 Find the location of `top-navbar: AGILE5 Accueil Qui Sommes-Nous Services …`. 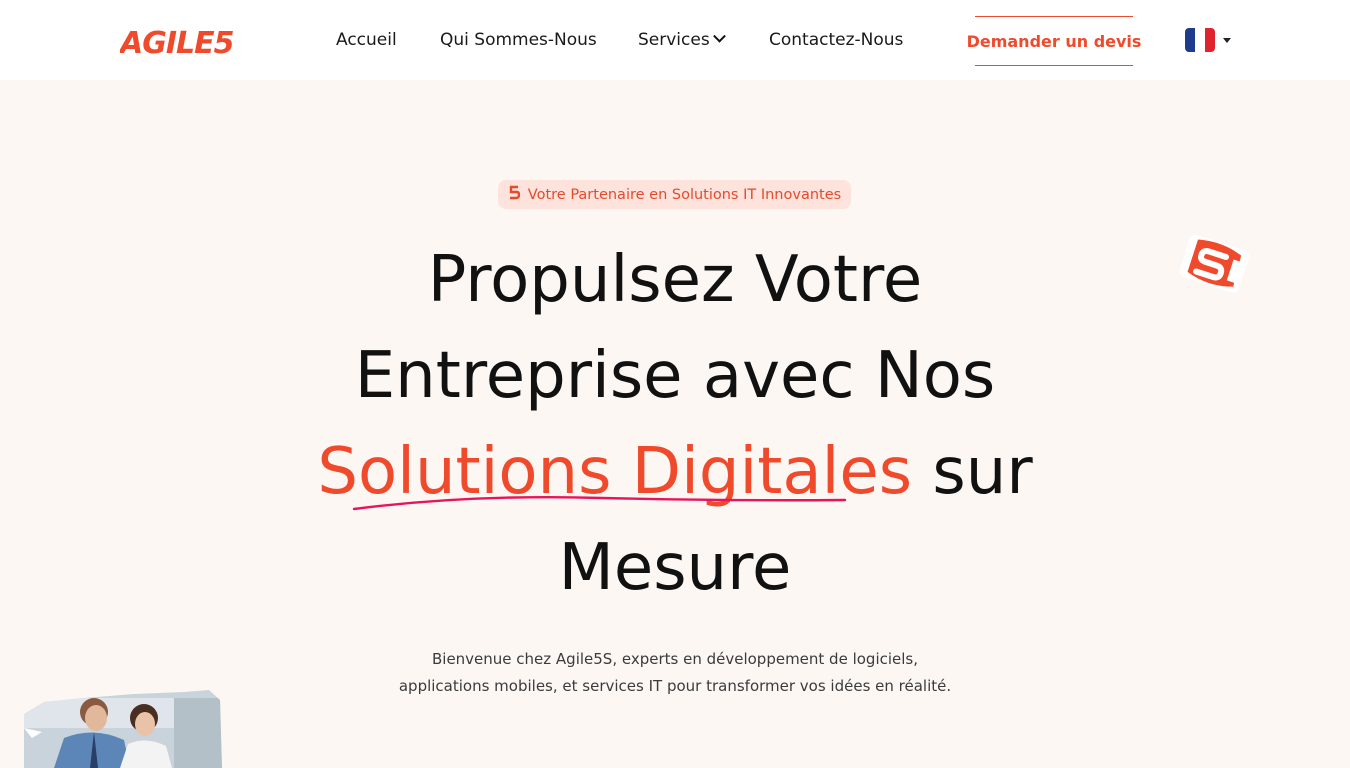

top-navbar: AGILE5 Accueil Qui Sommes-Nous Services … is located at coordinates (675, 40).